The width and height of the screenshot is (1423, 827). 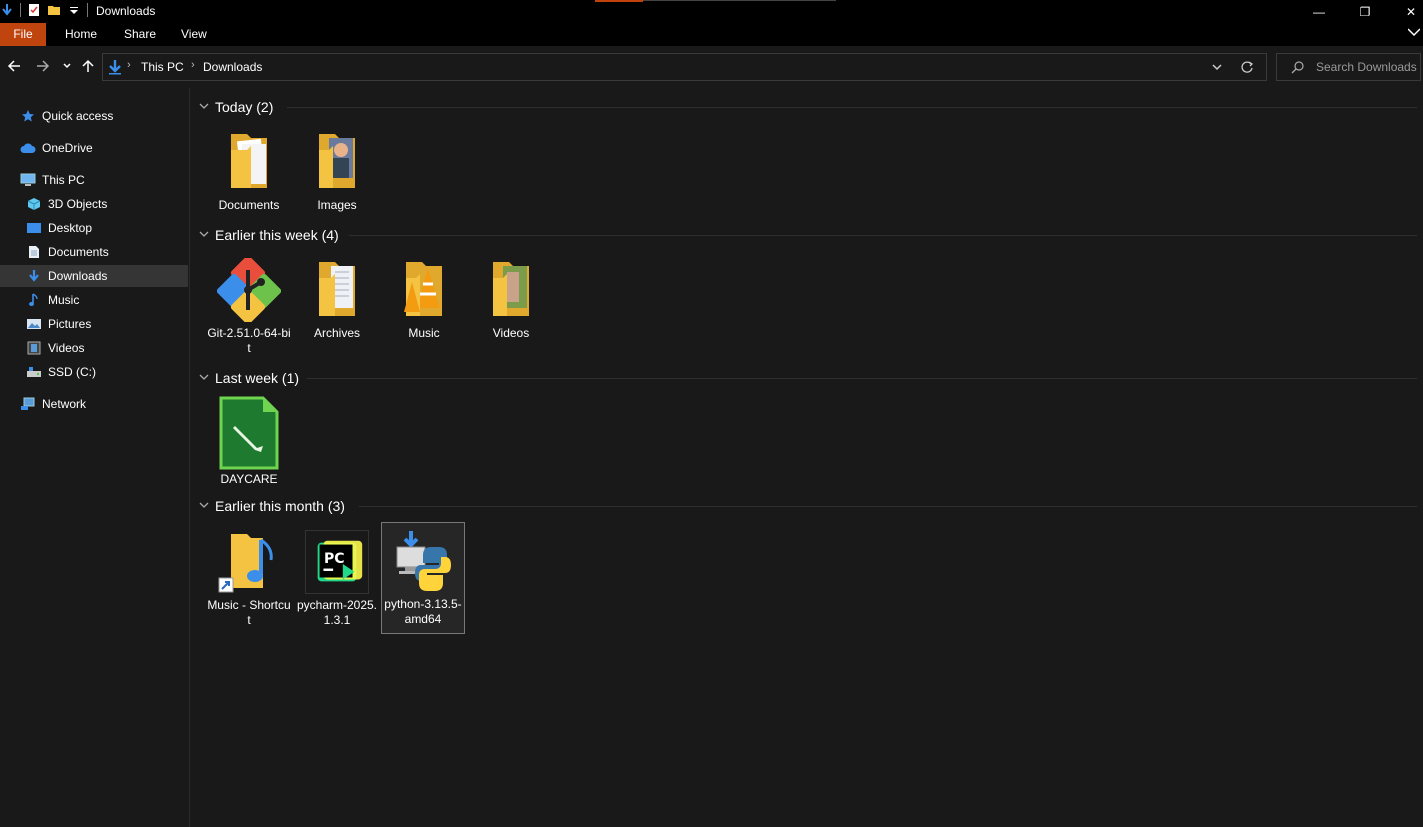 What do you see at coordinates (423, 578) in the screenshot?
I see `file-item-python-installer: python-3.13.5-amd64` at bounding box center [423, 578].